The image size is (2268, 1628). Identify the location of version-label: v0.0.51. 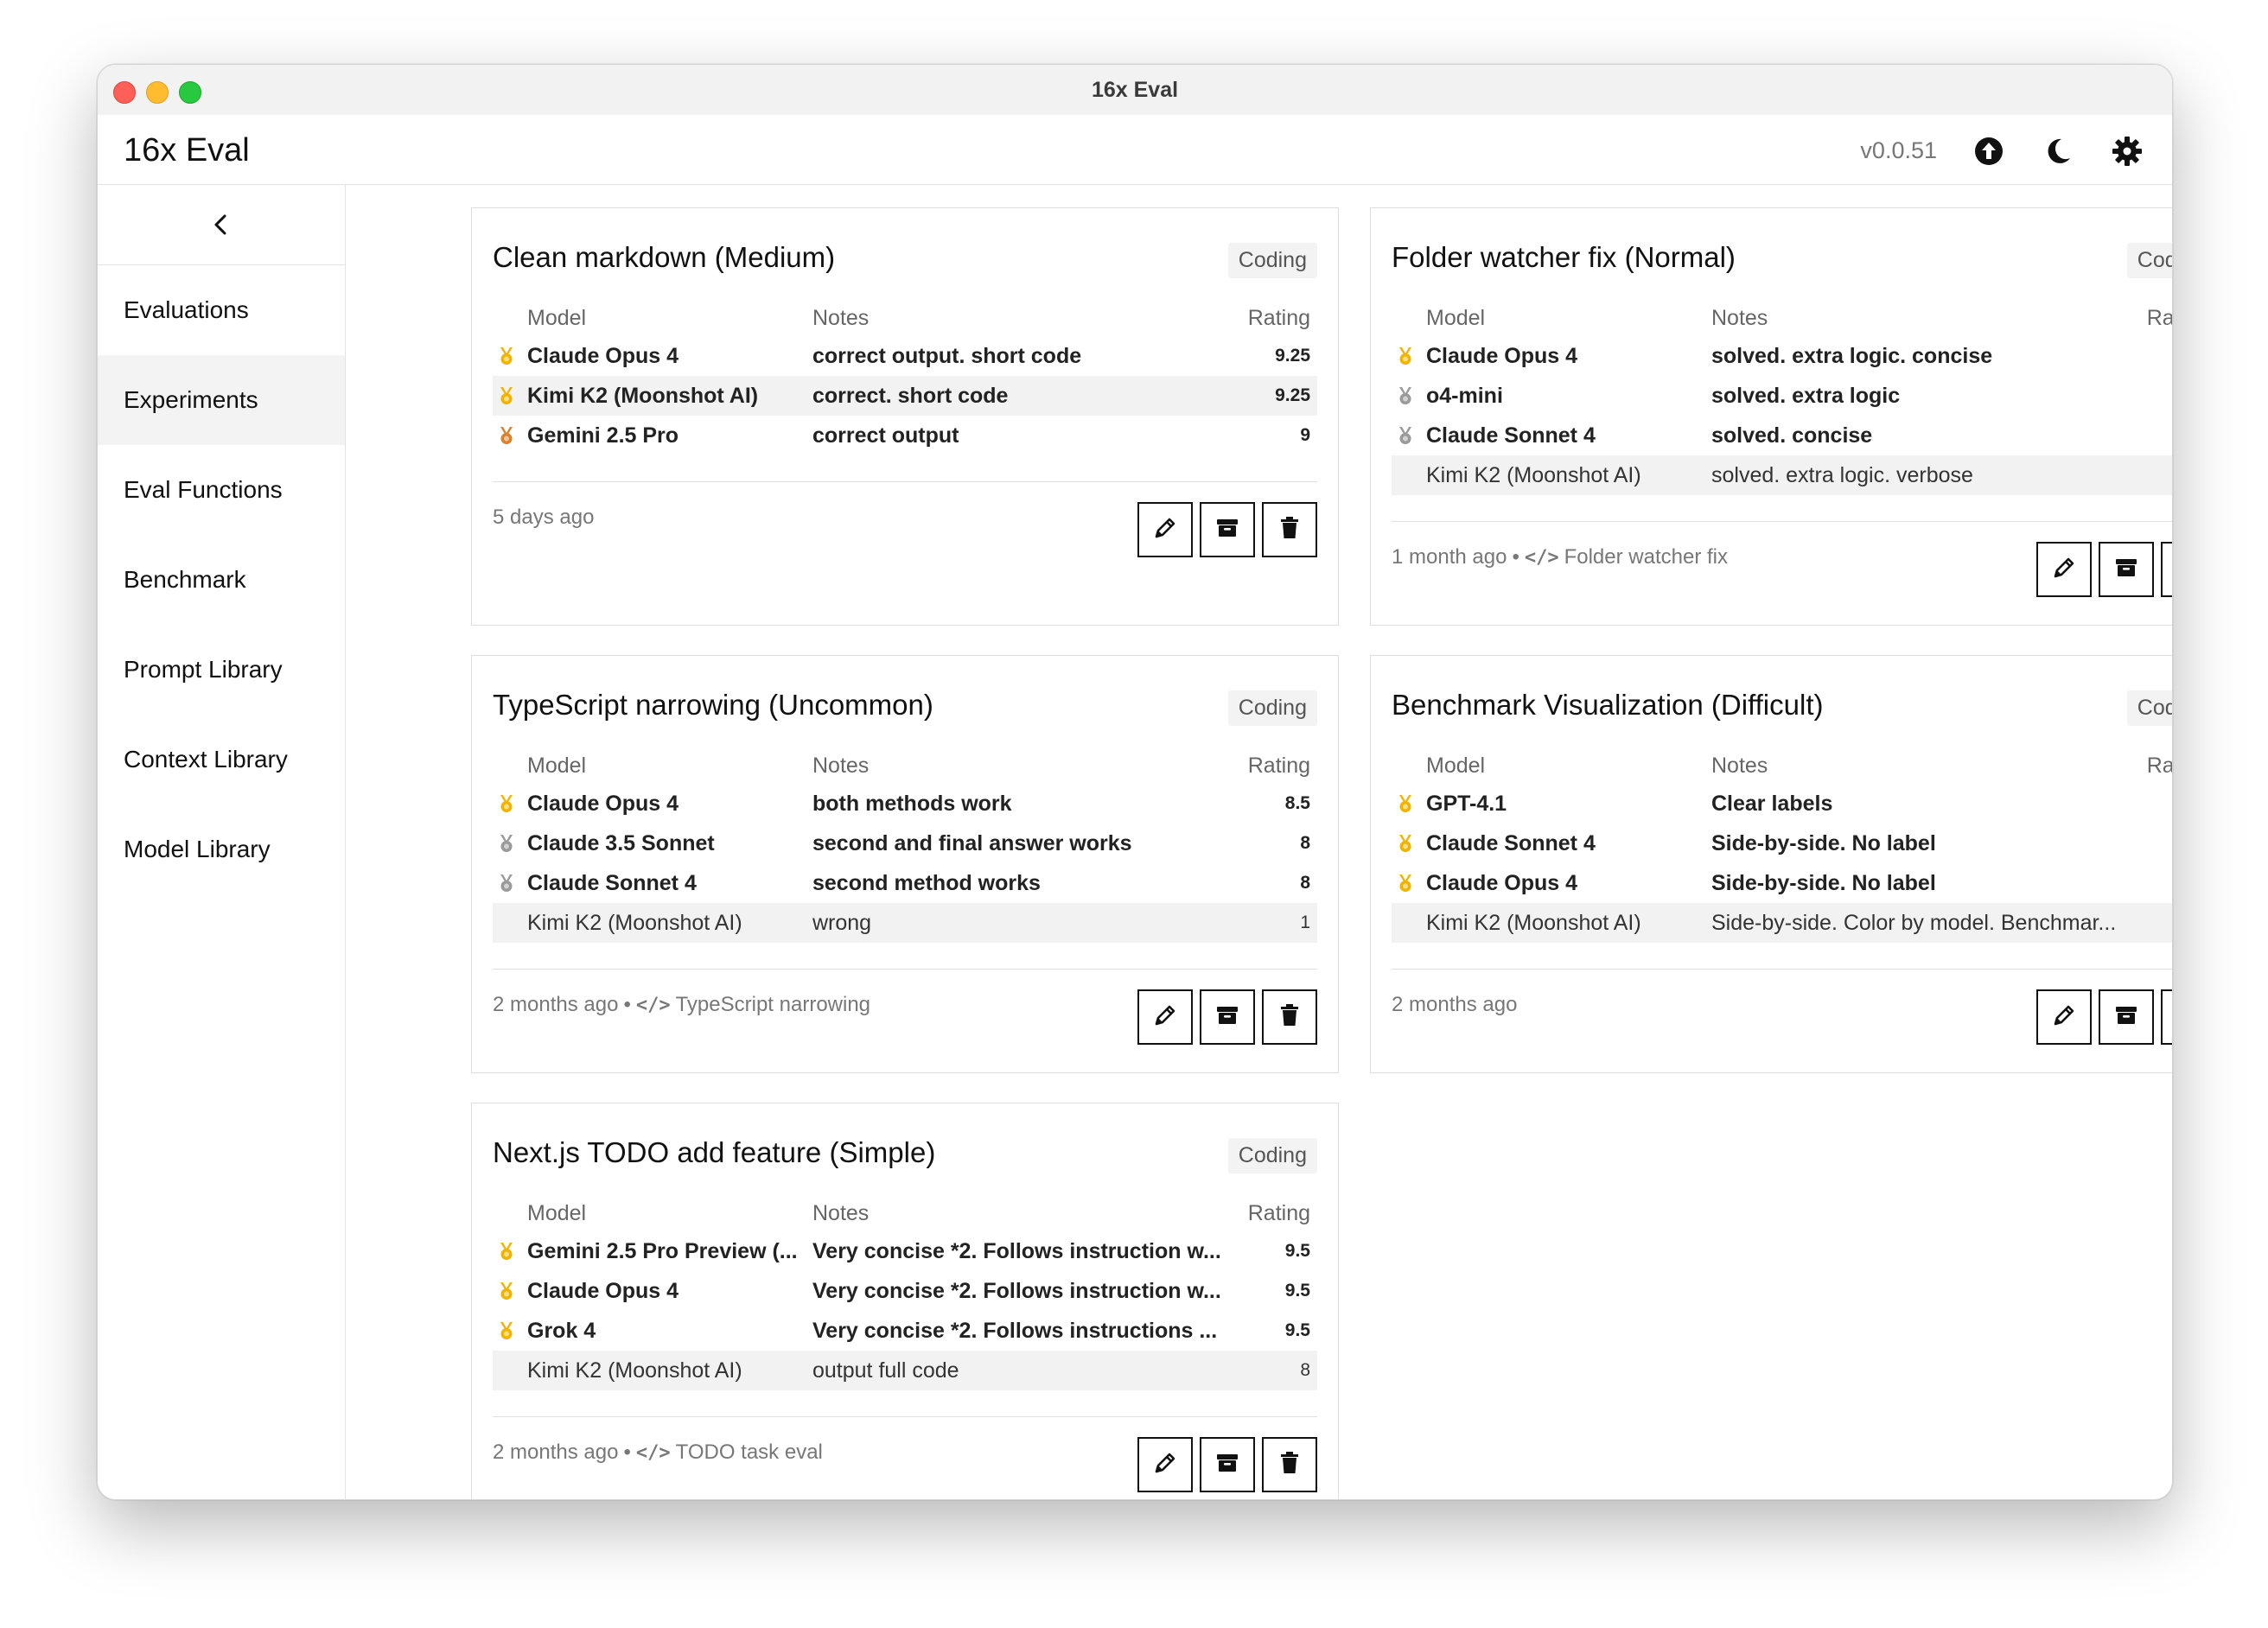
(1898, 150).